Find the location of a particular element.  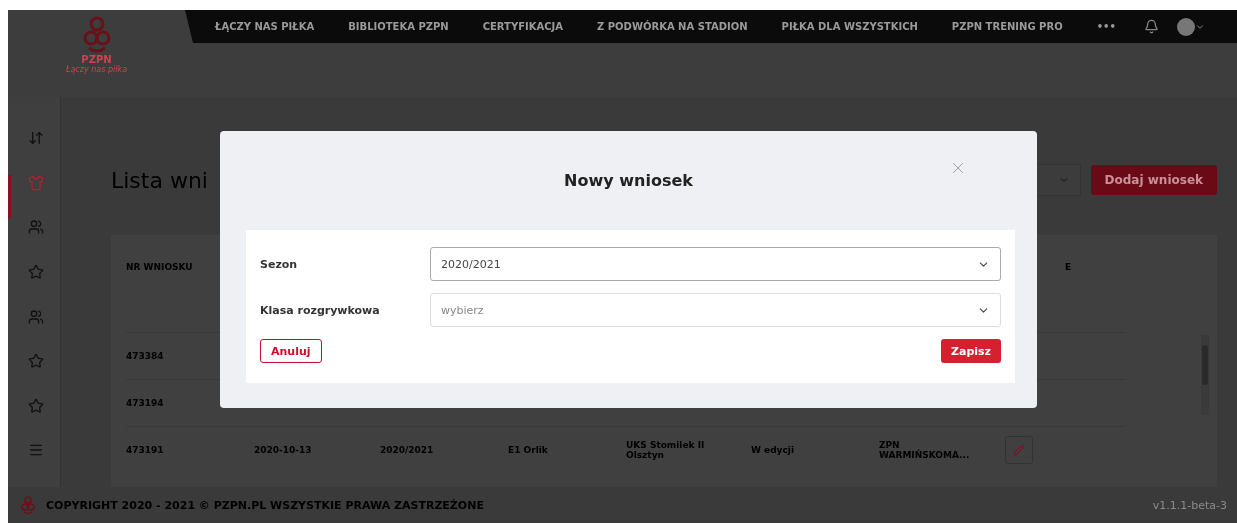

field-label: Klasa rozgrywkowa is located at coordinates (320, 310).